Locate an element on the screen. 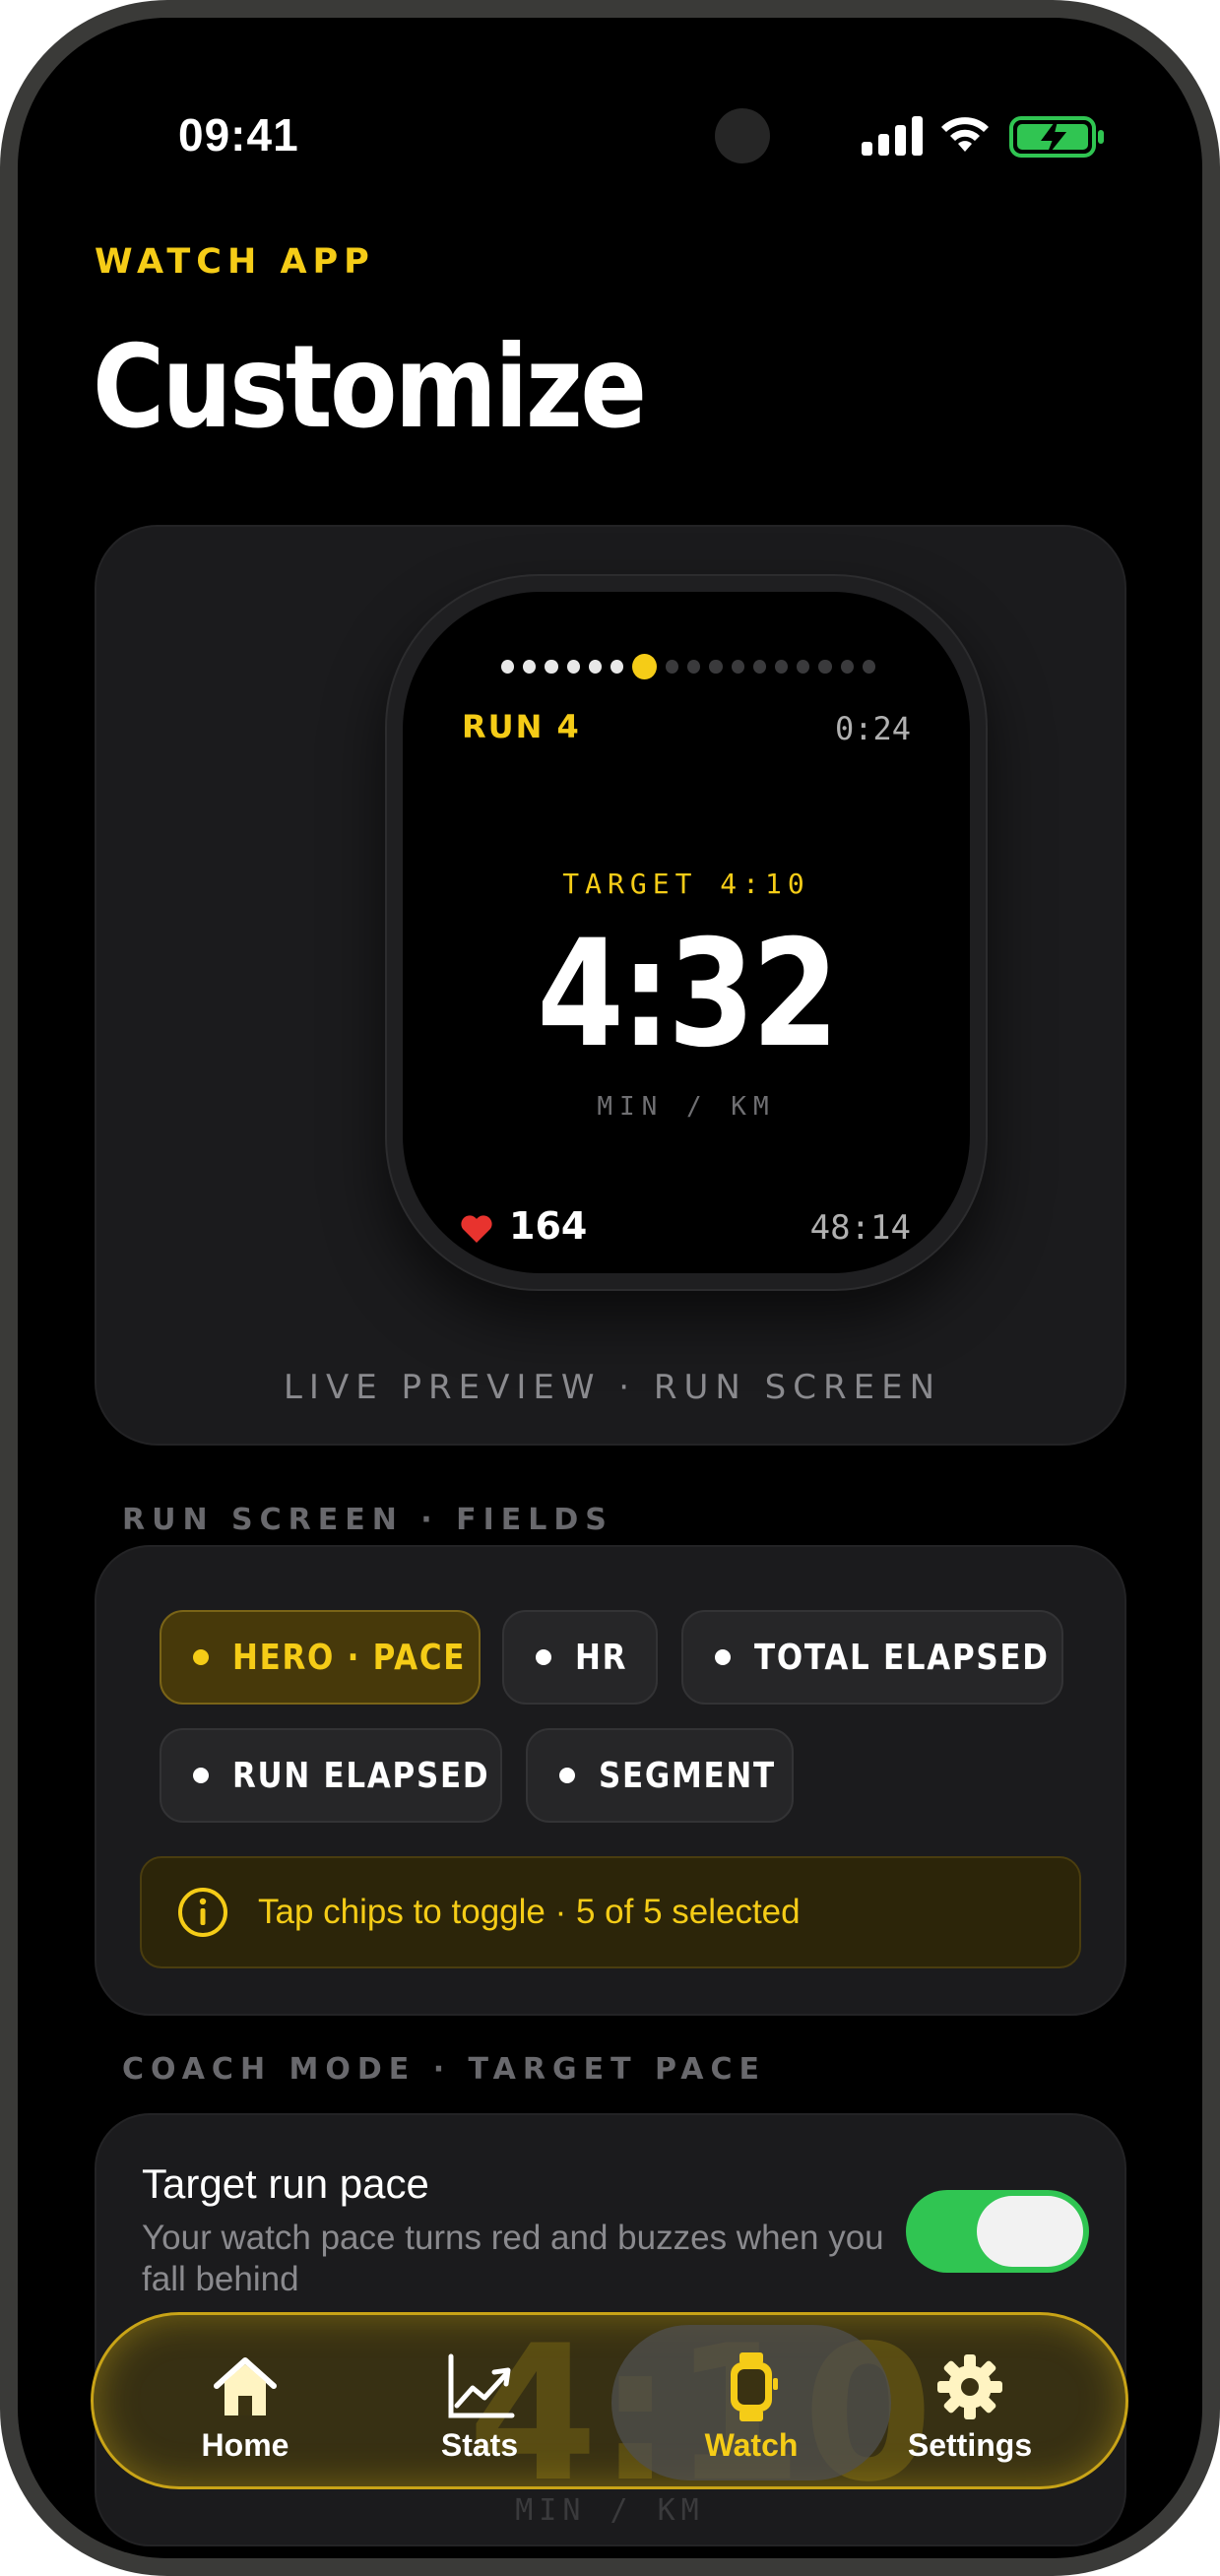 The image size is (1220, 2576). watch-icon is located at coordinates (754, 2386).